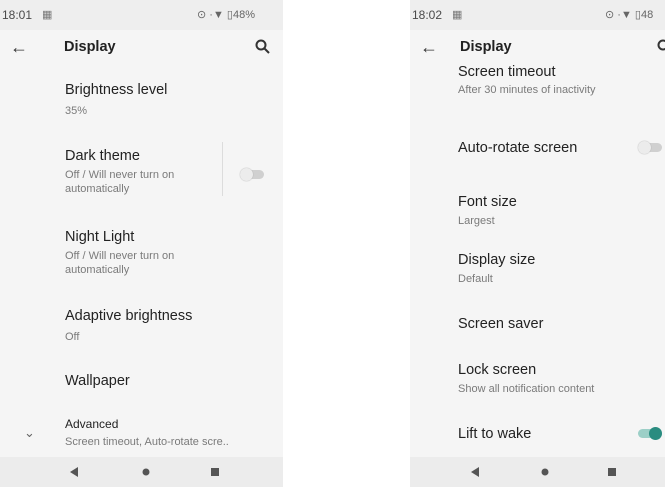  Describe the element at coordinates (527, 90) in the screenshot. I see `item-subtitle: After 30 minutes of inactivity` at that location.